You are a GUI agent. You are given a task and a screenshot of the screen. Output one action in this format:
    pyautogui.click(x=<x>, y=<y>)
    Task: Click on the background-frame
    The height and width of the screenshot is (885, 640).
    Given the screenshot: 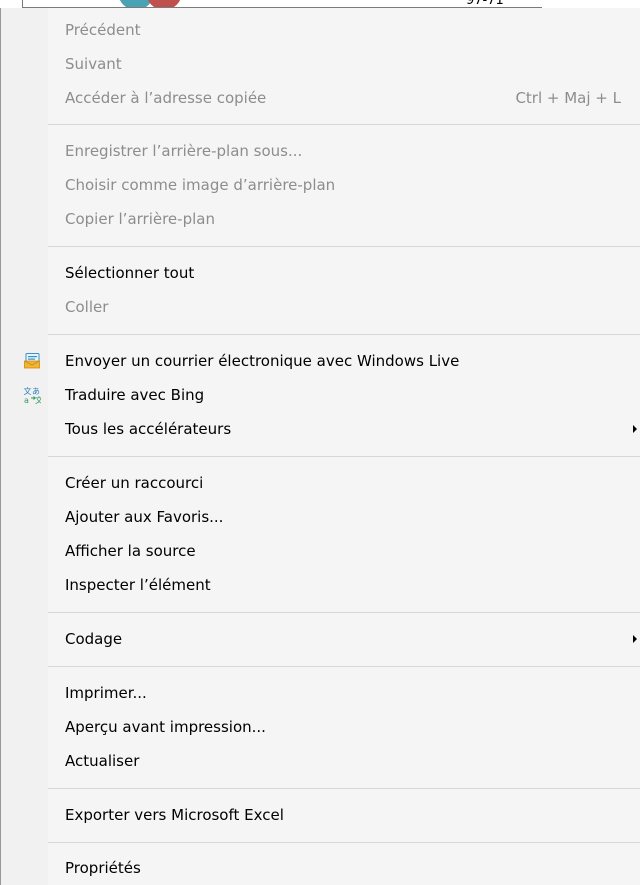 What is the action you would take?
    pyautogui.click(x=282, y=4)
    